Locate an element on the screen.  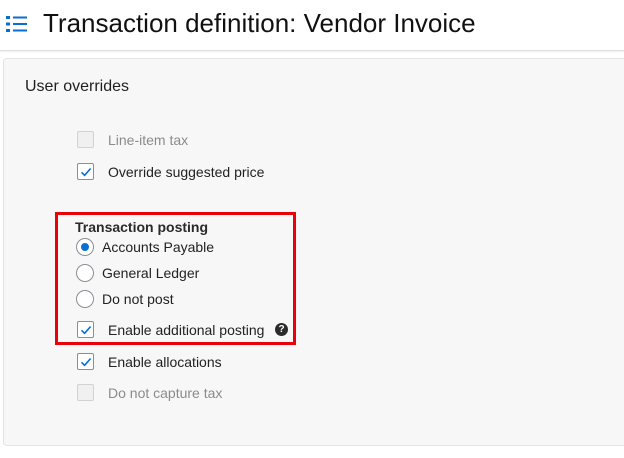
radio-label: General Ledger is located at coordinates (150, 273).